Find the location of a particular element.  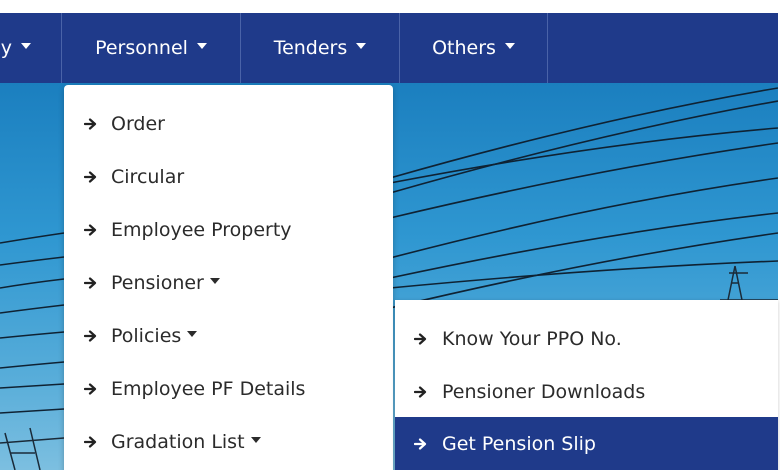

dropdown-item-label: Employee PF Details is located at coordinates (208, 388).